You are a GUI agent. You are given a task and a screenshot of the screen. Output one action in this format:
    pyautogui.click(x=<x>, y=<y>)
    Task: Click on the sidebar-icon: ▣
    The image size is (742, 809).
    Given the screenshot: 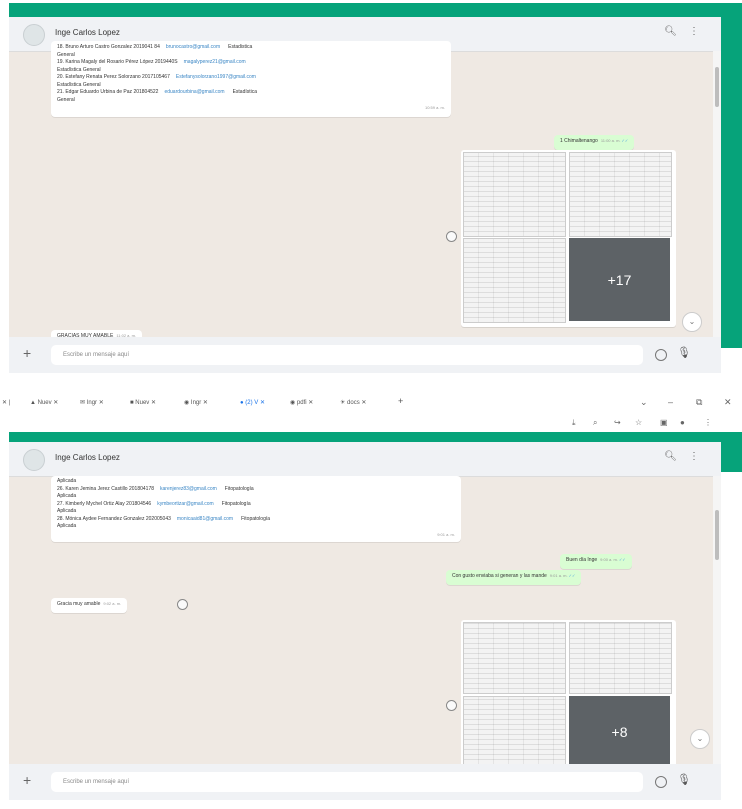 What is the action you would take?
    pyautogui.click(x=664, y=422)
    